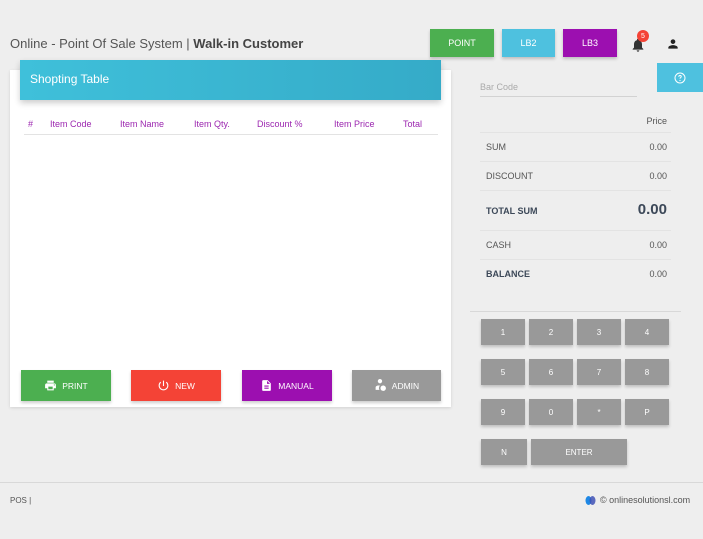  What do you see at coordinates (599, 412) in the screenshot?
I see `key-star: *` at bounding box center [599, 412].